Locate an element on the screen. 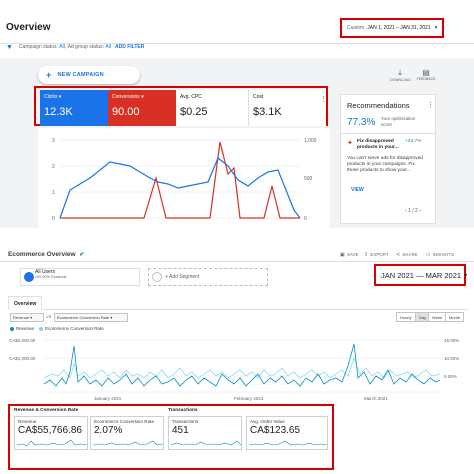 This screenshot has width=474, height=474. add-filter-button: ADD FILTER is located at coordinates (129, 47).